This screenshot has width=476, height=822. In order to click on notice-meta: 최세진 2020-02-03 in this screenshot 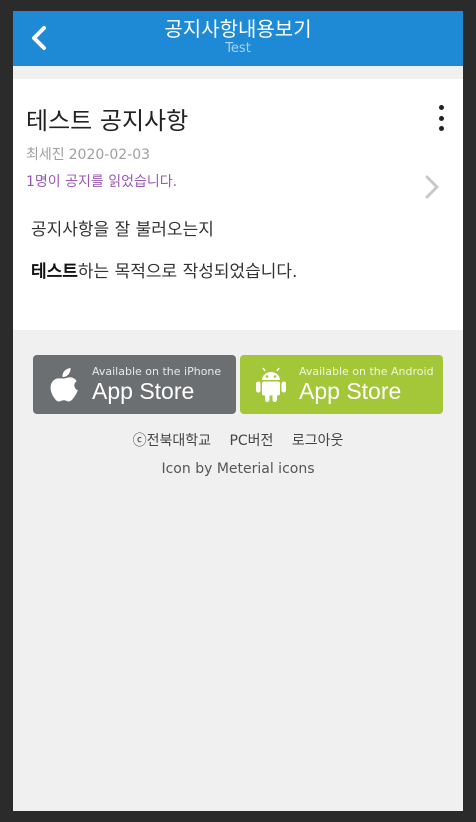, I will do `click(90, 154)`.